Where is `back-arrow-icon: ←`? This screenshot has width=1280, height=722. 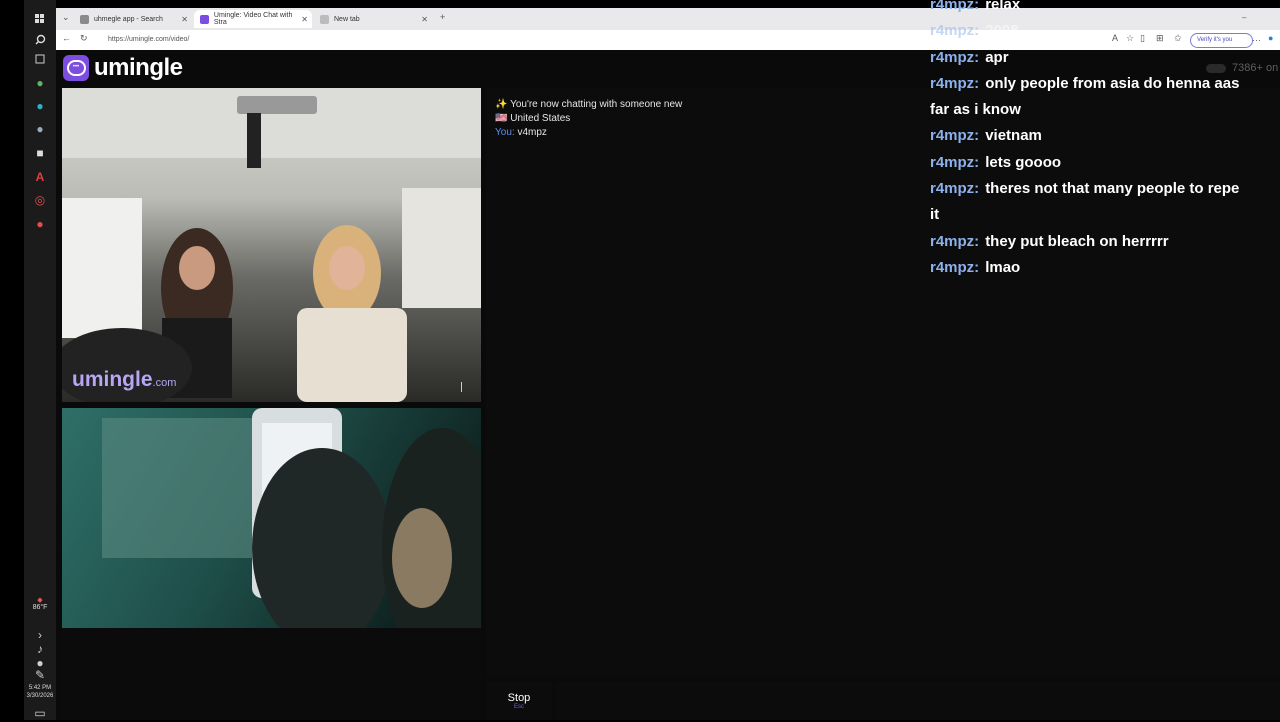
back-arrow-icon: ← is located at coordinates (66, 38).